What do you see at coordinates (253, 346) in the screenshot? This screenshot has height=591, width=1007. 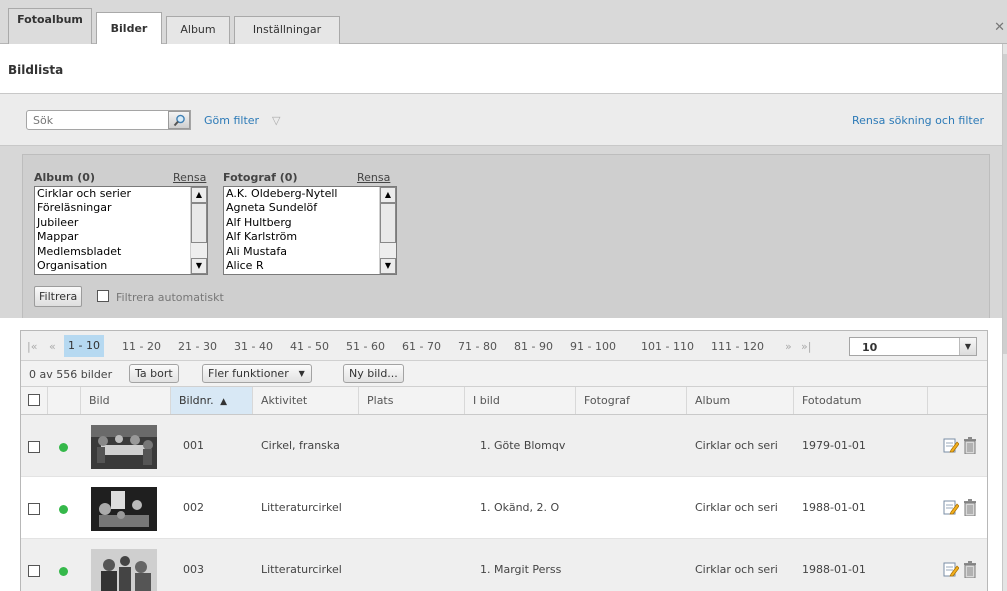 I see `pager-page: 31 - 40` at bounding box center [253, 346].